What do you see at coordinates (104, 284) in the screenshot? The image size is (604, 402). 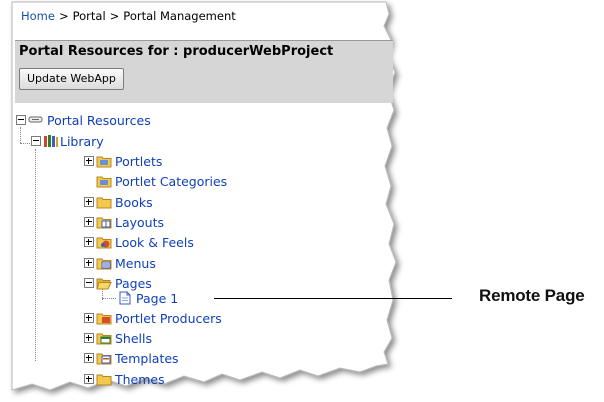 I see `pages-folder-open-icon` at bounding box center [104, 284].